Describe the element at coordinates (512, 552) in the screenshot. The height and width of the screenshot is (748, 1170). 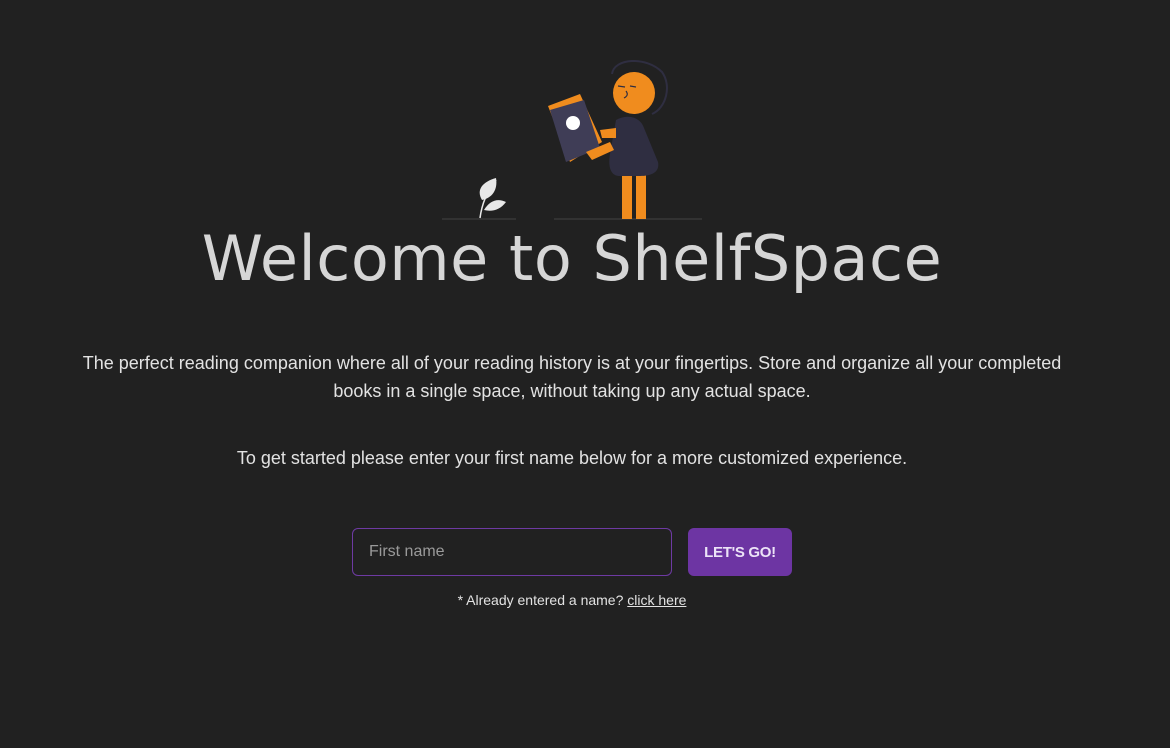
I see `first-name-input` at that location.